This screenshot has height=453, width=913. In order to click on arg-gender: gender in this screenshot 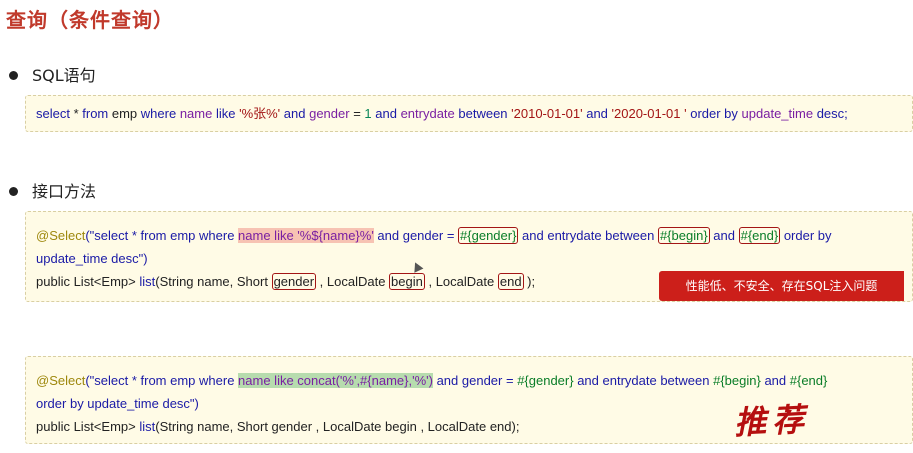, I will do `click(294, 281)`.